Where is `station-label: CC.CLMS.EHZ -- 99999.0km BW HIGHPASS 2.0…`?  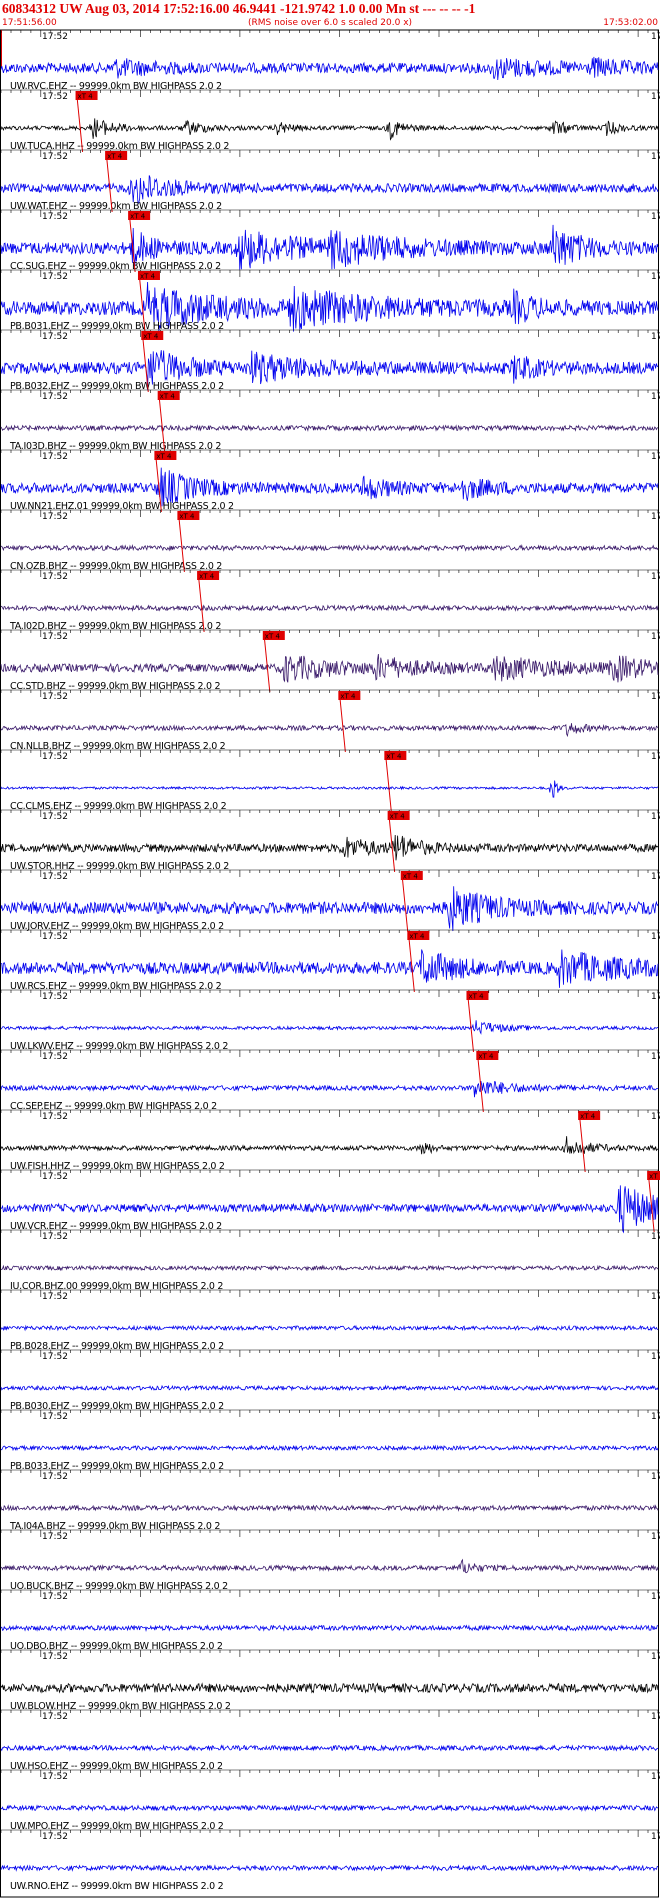 station-label: CC.CLMS.EHZ -- 99999.0km BW HIGHPASS 2.0… is located at coordinates (118, 806).